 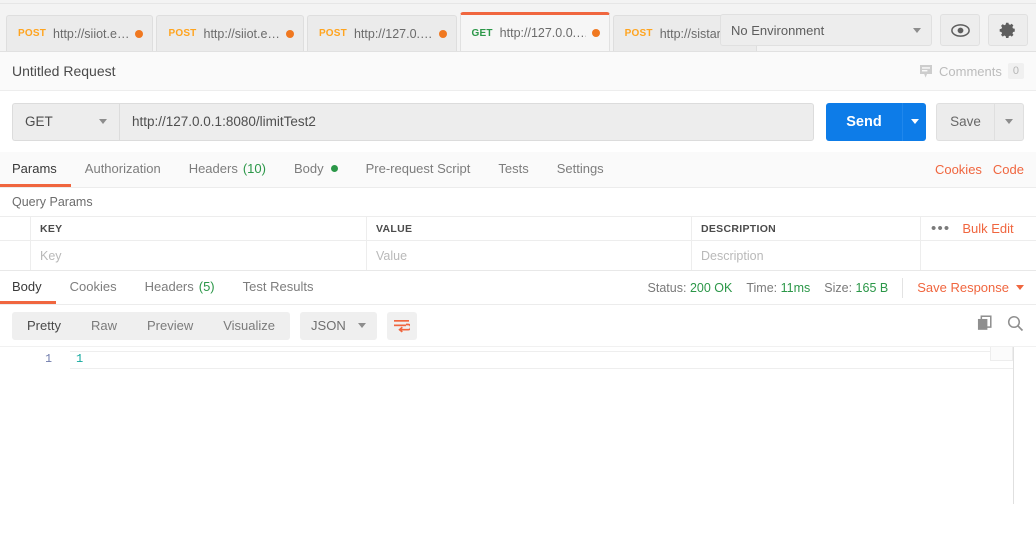 I want to click on url-input: http://127.0.0.1:8080/limitTest2, so click(x=466, y=121).